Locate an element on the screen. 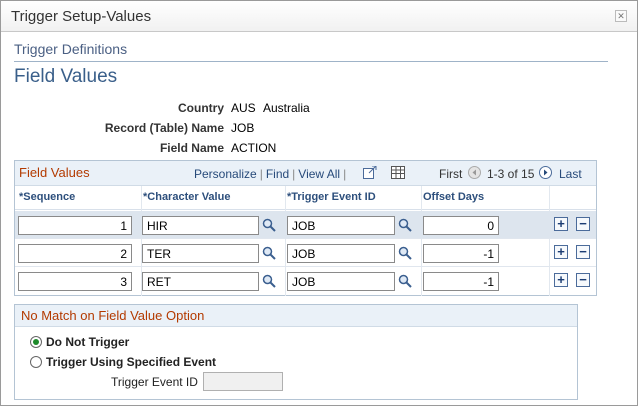 Image resolution: width=638 pixels, height=406 pixels. radio-do-not-trigger: Do Not Trigger is located at coordinates (79, 342).